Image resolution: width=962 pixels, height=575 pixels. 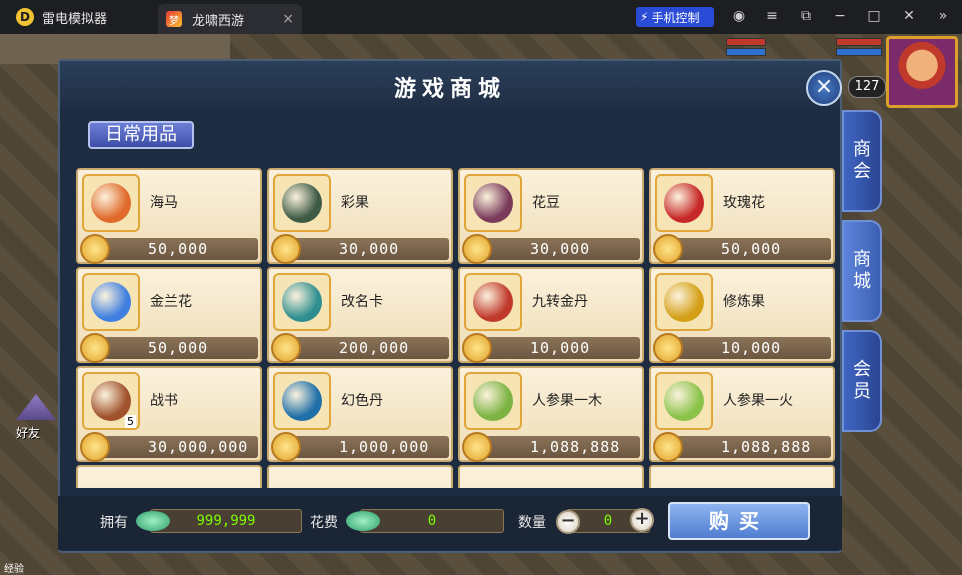 What do you see at coordinates (25, 17) in the screenshot?
I see `app-logo-icon: D` at bounding box center [25, 17].